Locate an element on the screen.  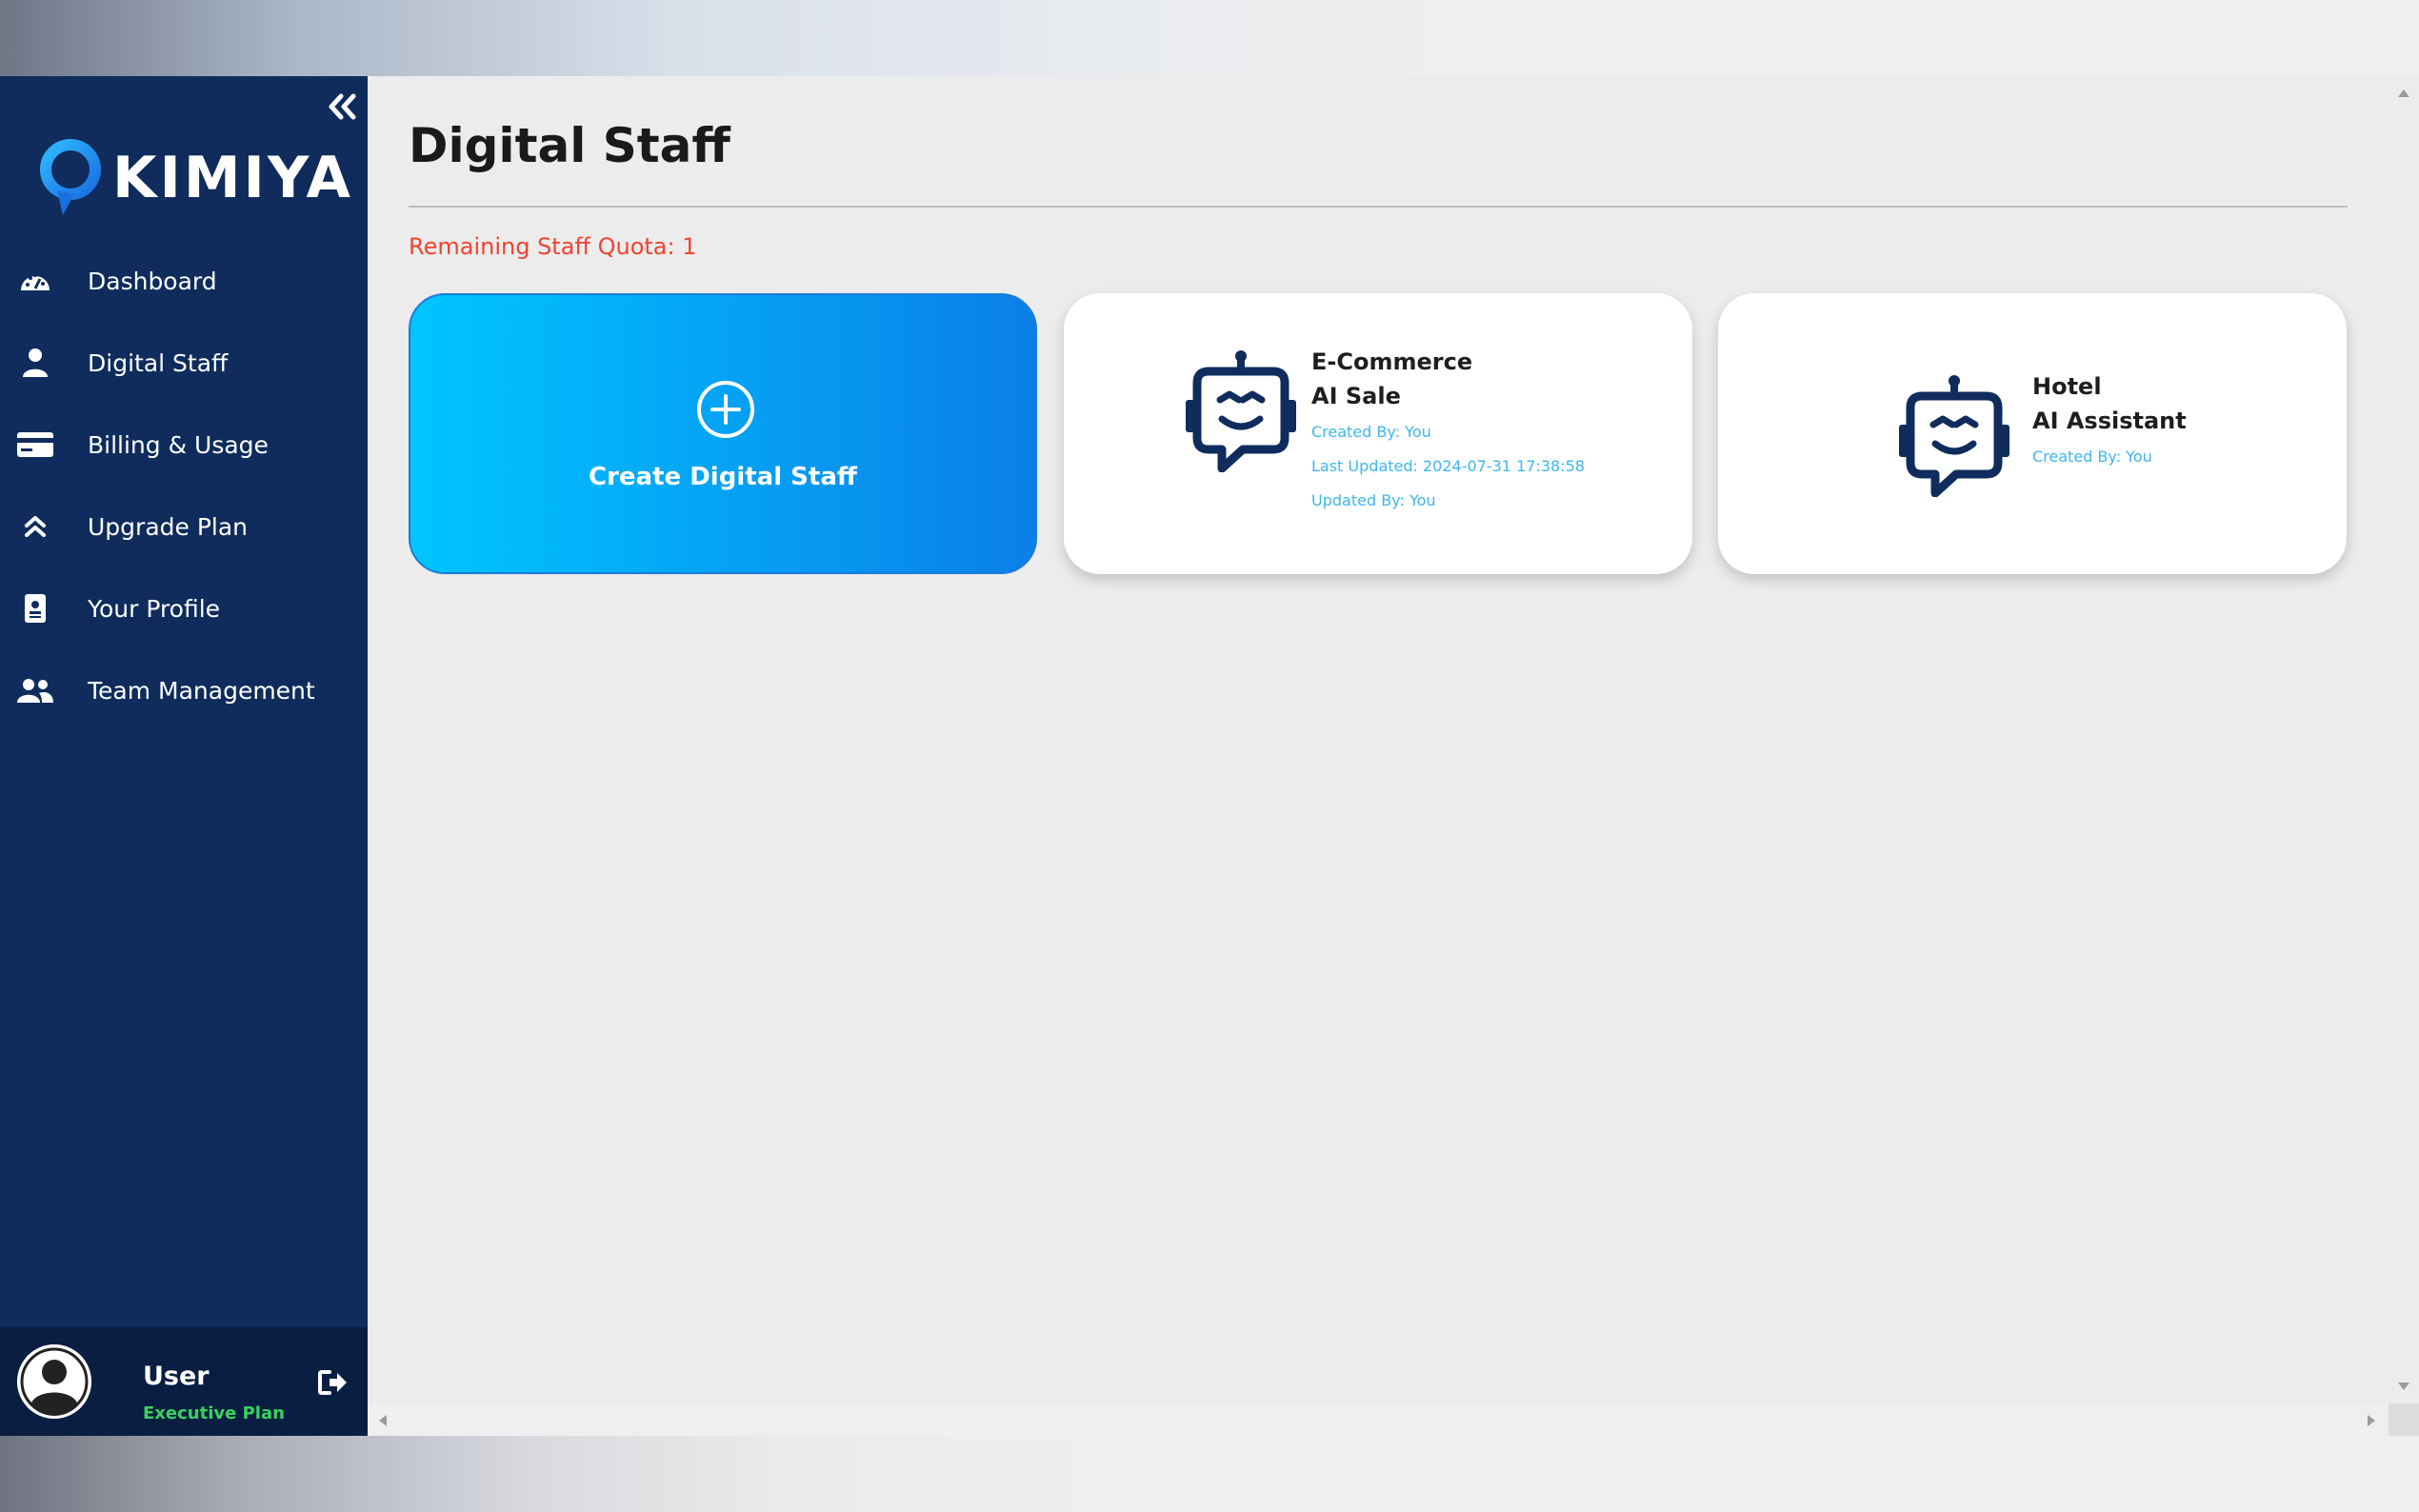
create-digital-staff-card: Create Digital Staff is located at coordinates (723, 433).